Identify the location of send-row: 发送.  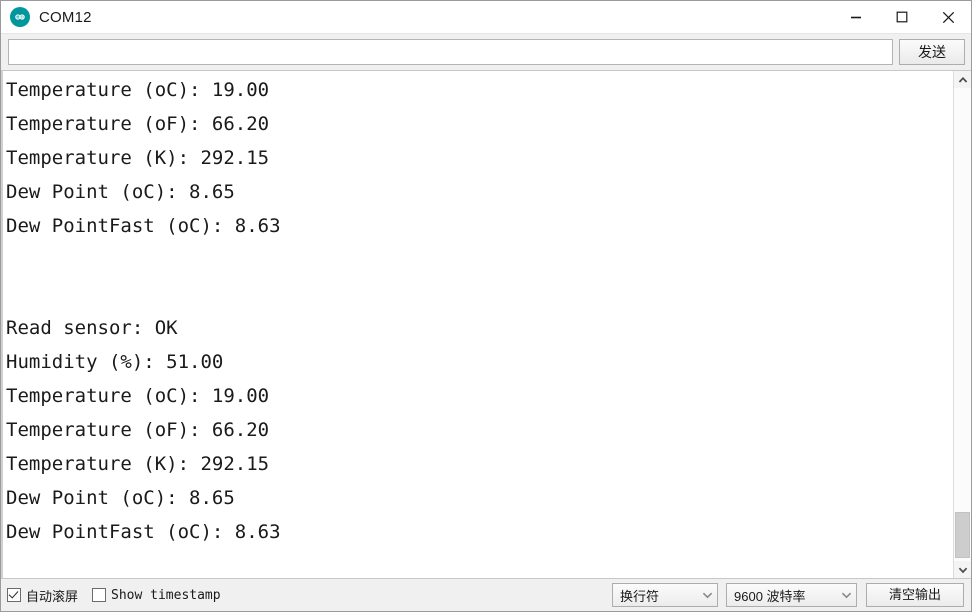
(486, 52).